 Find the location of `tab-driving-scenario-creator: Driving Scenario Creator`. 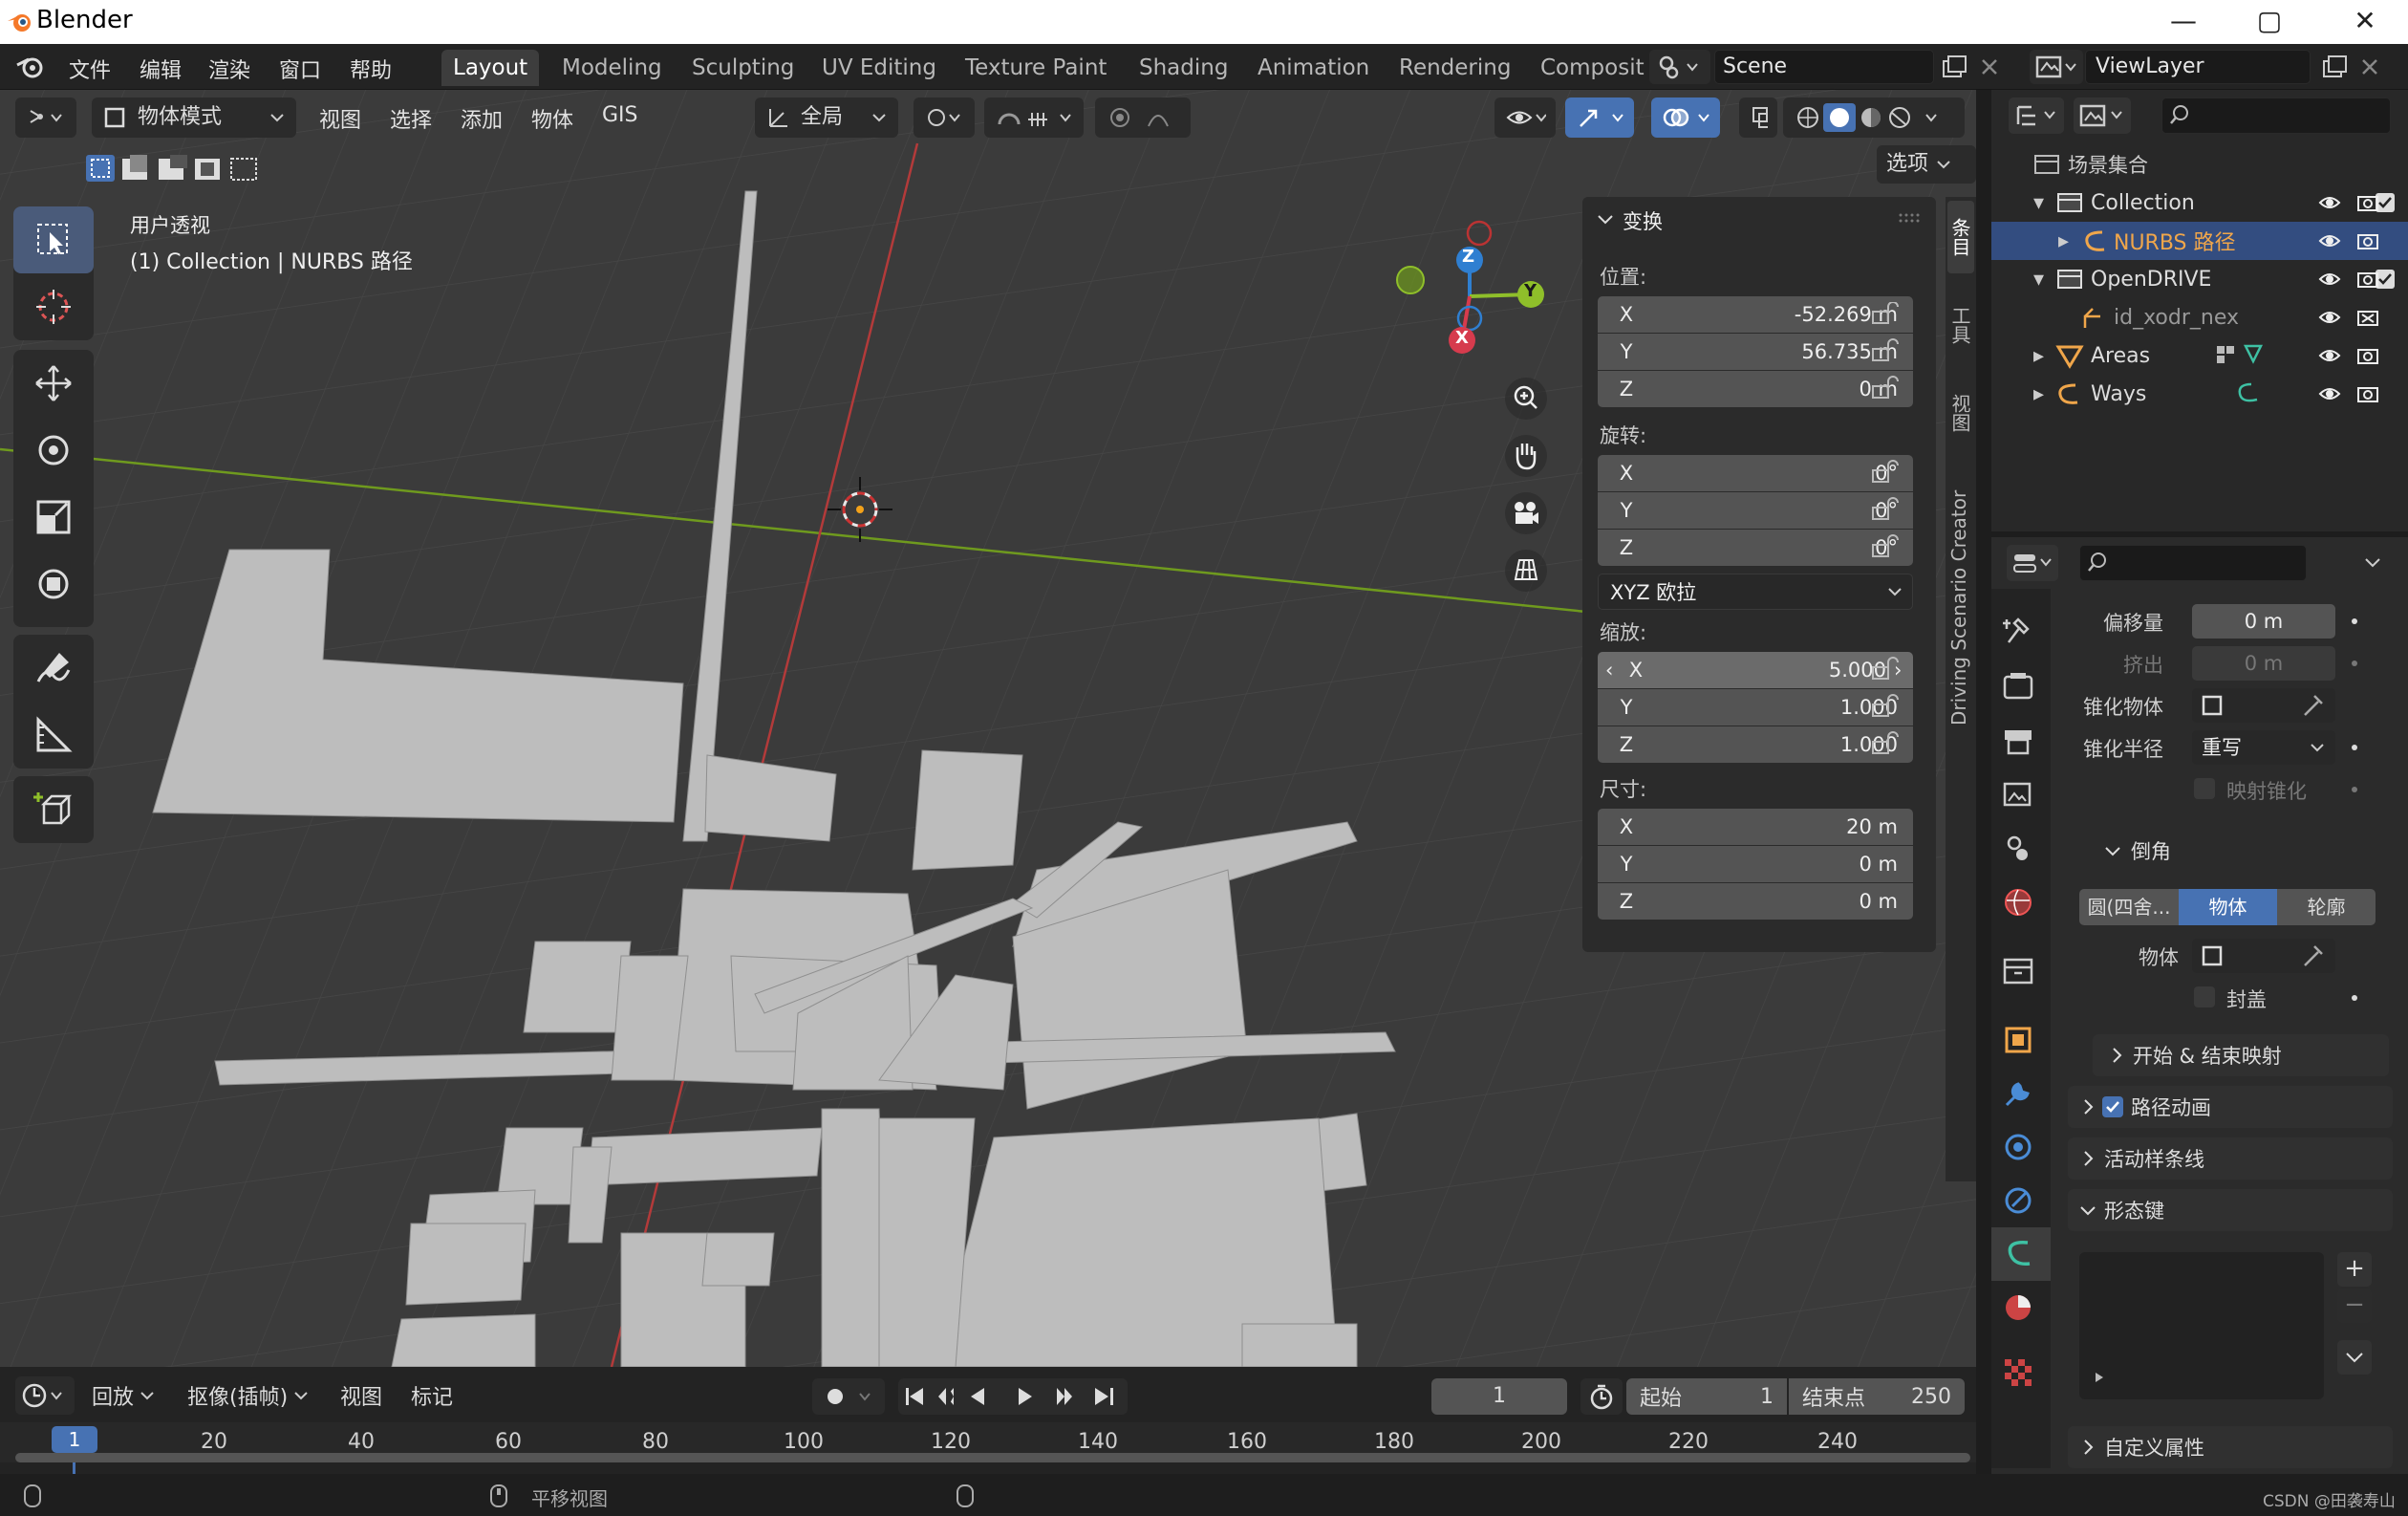

tab-driving-scenario-creator: Driving Scenario Creator is located at coordinates (1960, 608).